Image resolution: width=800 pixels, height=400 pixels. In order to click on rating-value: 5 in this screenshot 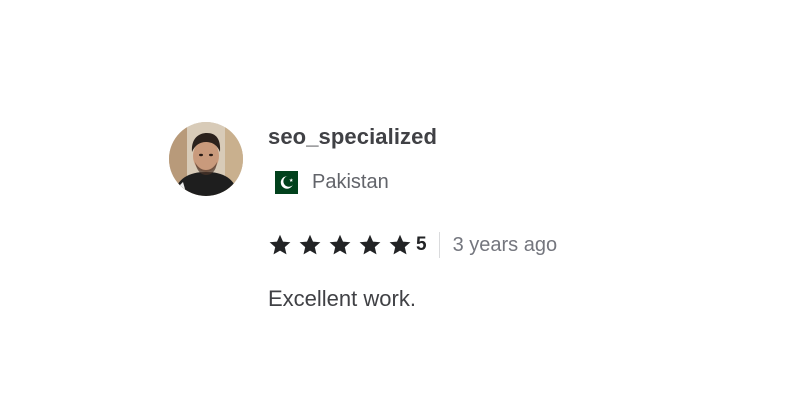, I will do `click(421, 244)`.